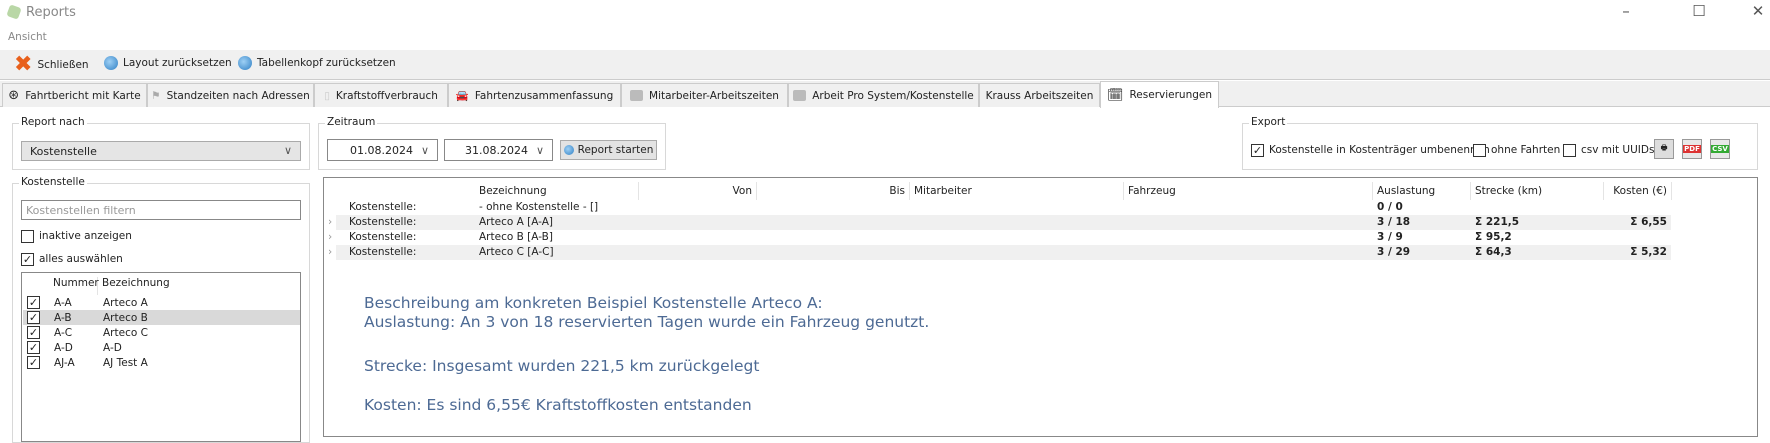  I want to click on window-title: Reports, so click(51, 12).